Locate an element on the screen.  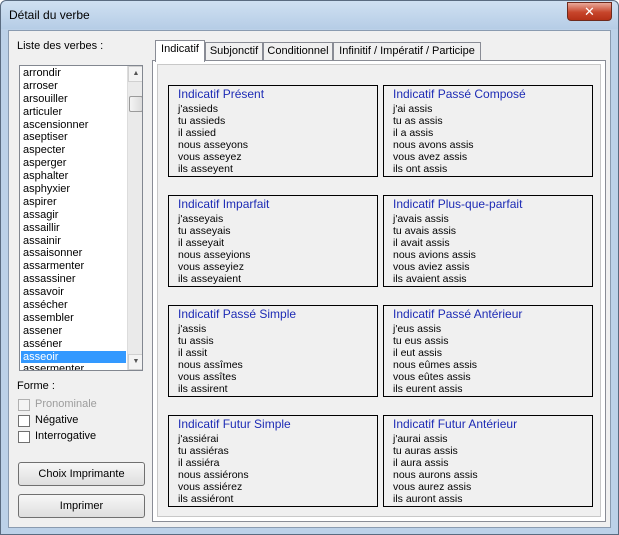
conjugation-line: vous asseyez is located at coordinates (210, 157).